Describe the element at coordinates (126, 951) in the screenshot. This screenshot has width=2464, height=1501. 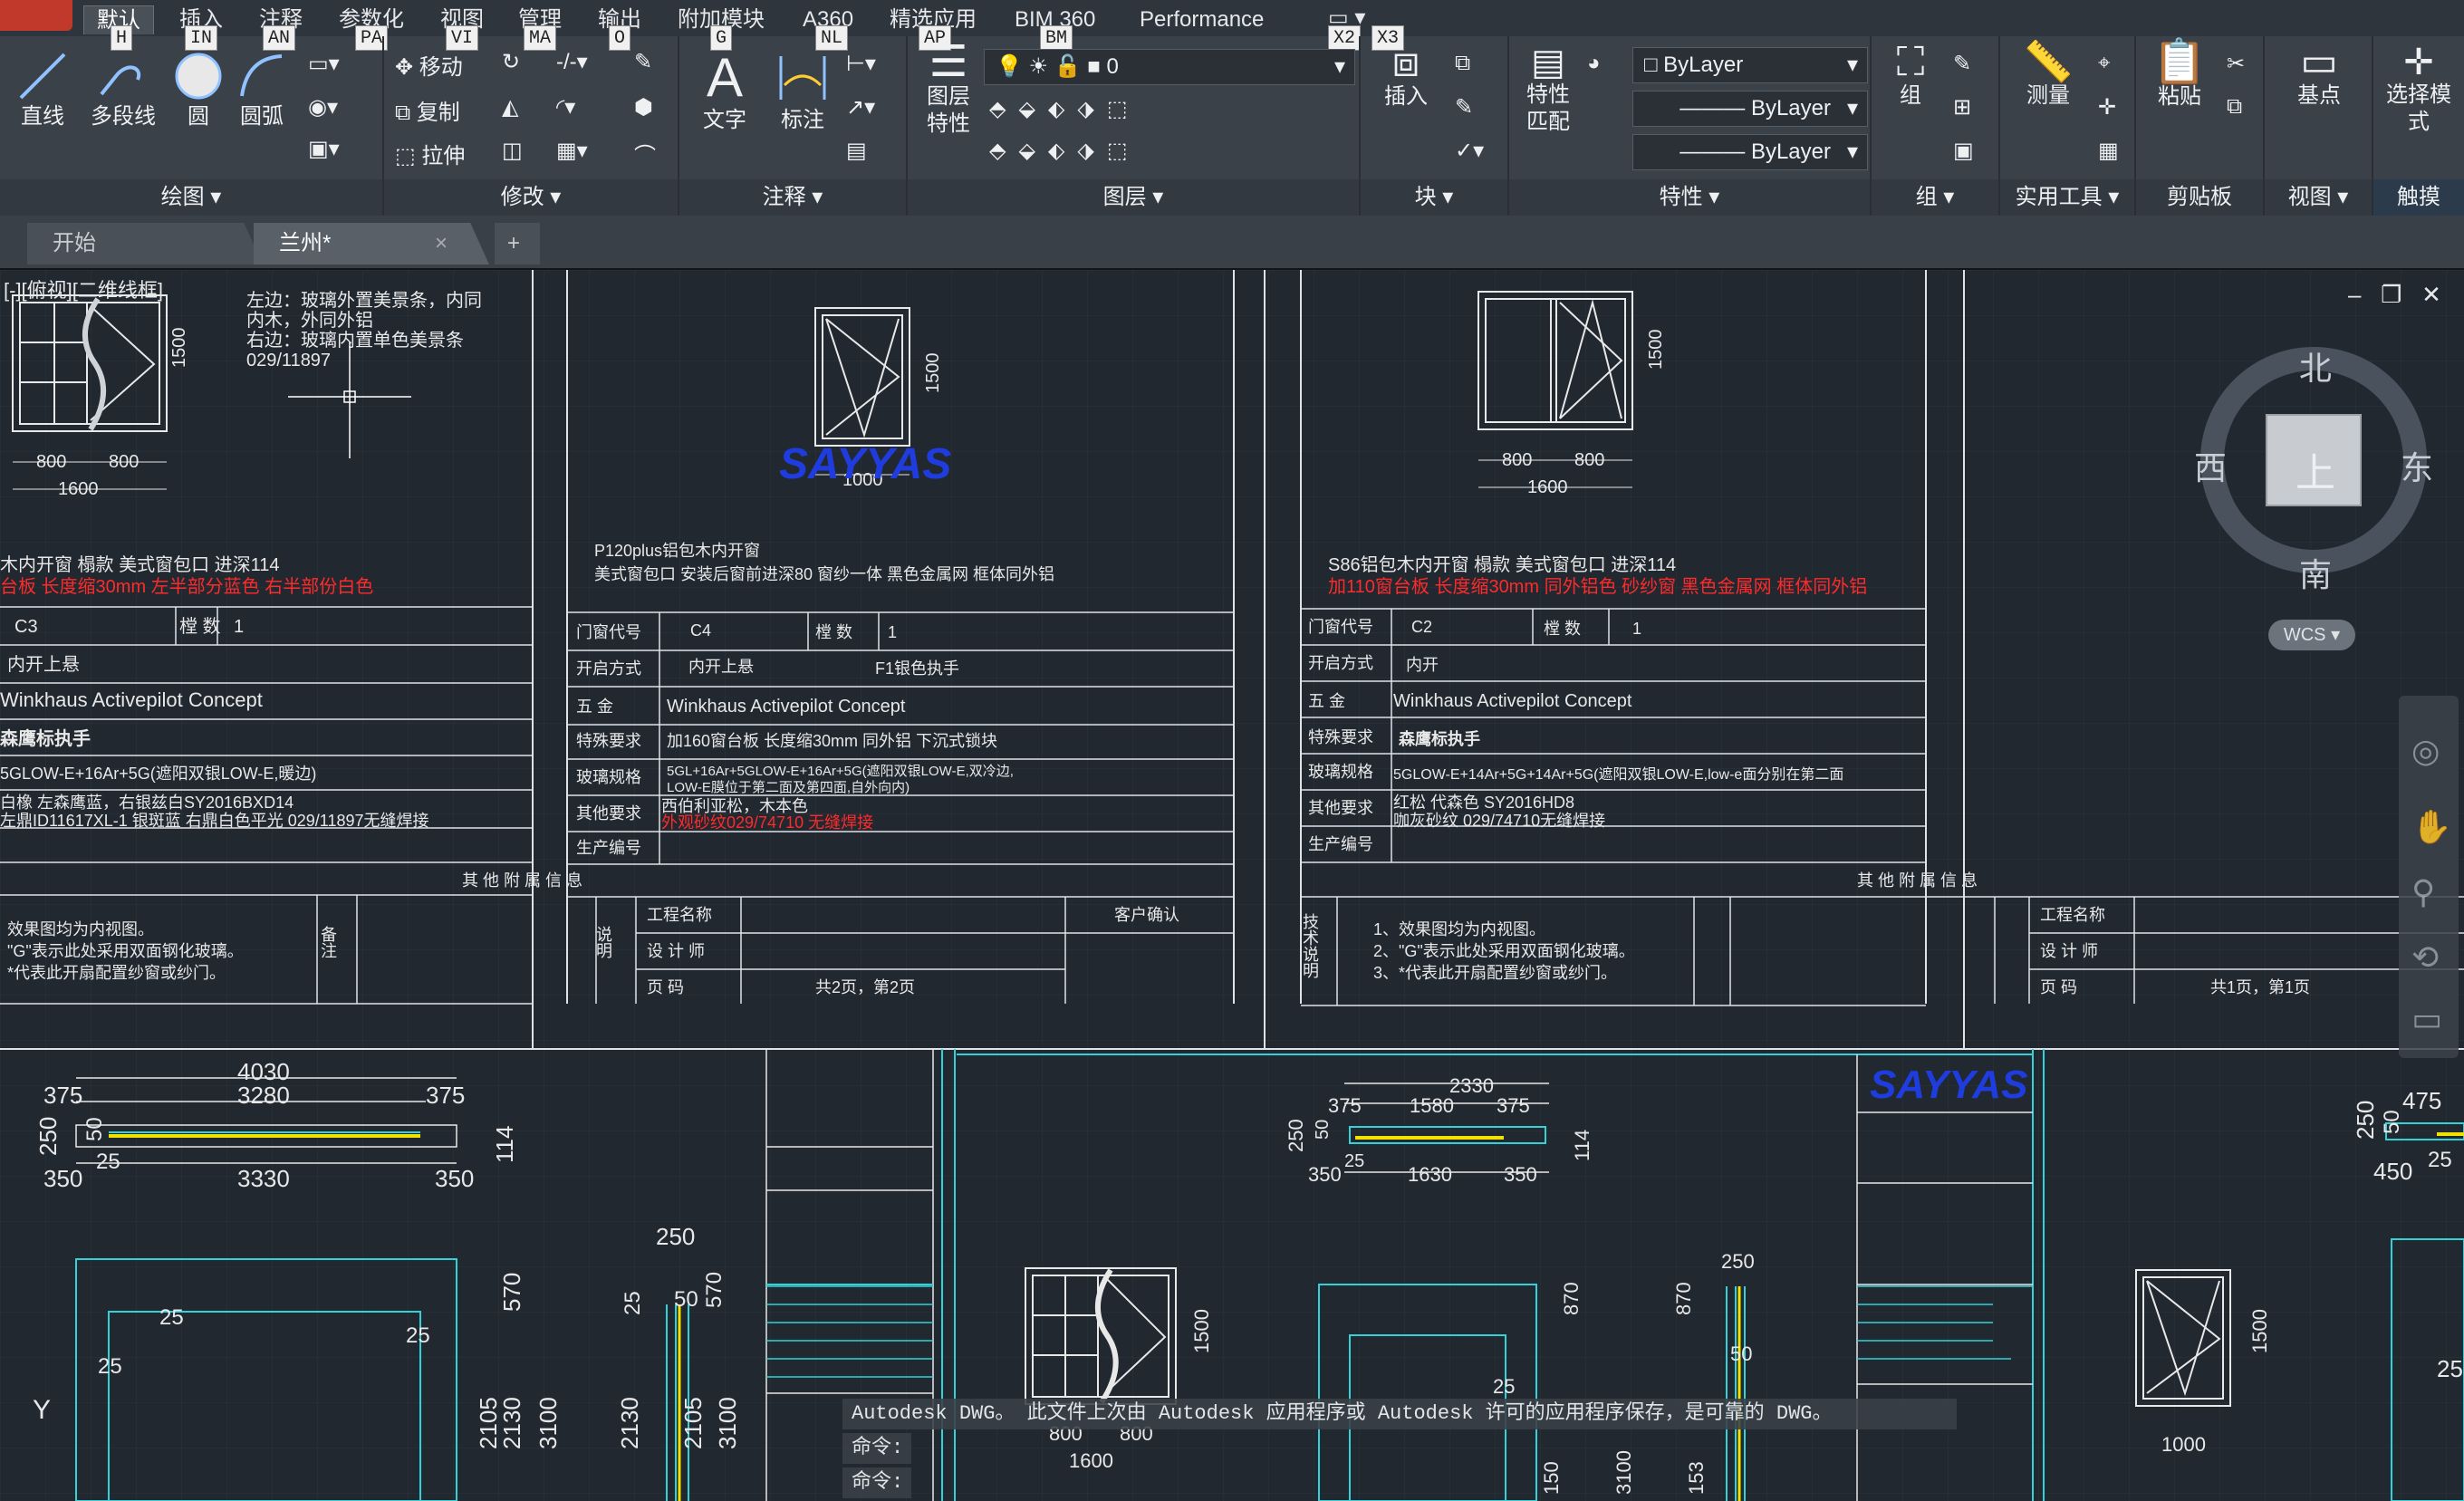
I see `s1-note2-1: "G"表示此处采用双面钢化玻璃。` at that location.